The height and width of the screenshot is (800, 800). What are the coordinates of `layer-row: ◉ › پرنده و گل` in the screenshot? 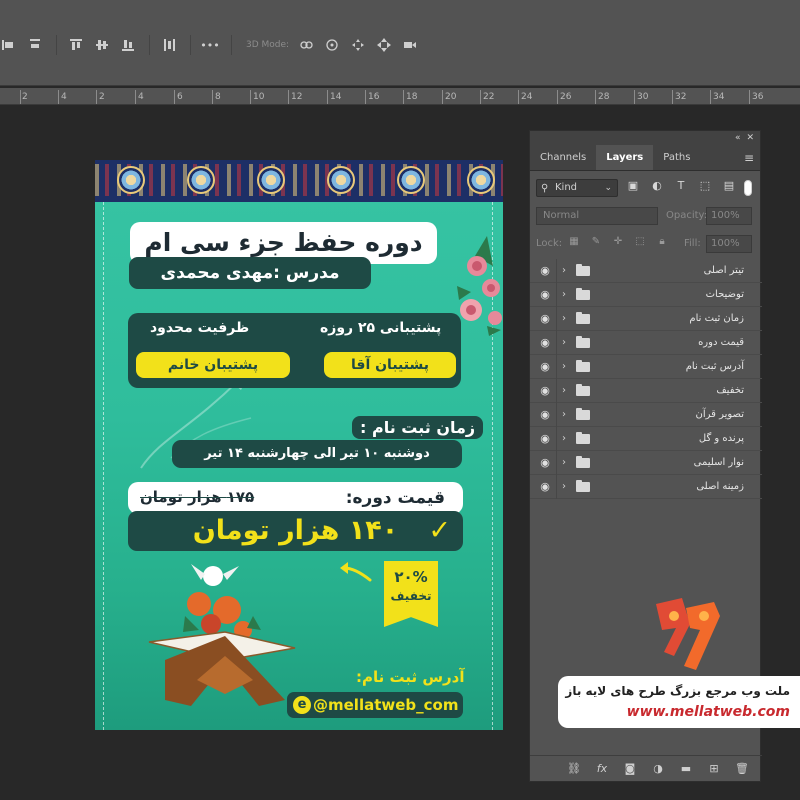 It's located at (646, 439).